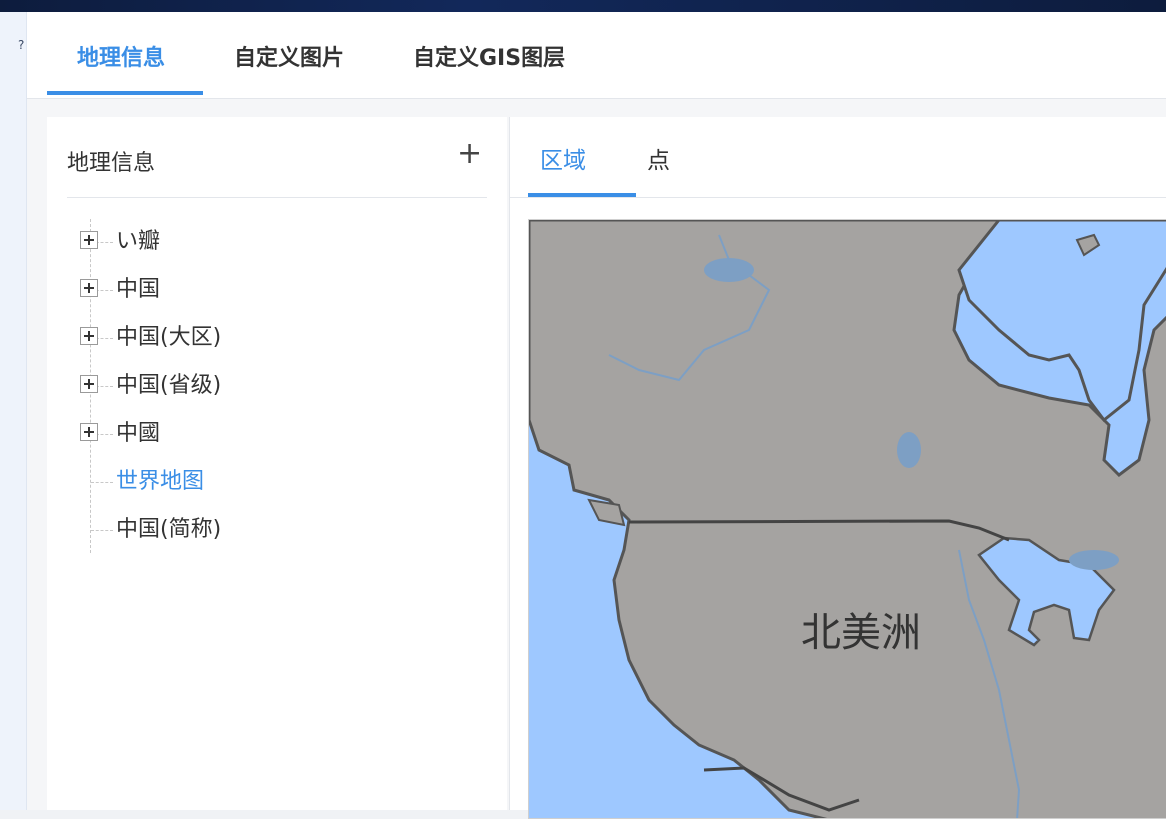 This screenshot has width=1166, height=819. I want to click on left-rail: ?, so click(13, 411).